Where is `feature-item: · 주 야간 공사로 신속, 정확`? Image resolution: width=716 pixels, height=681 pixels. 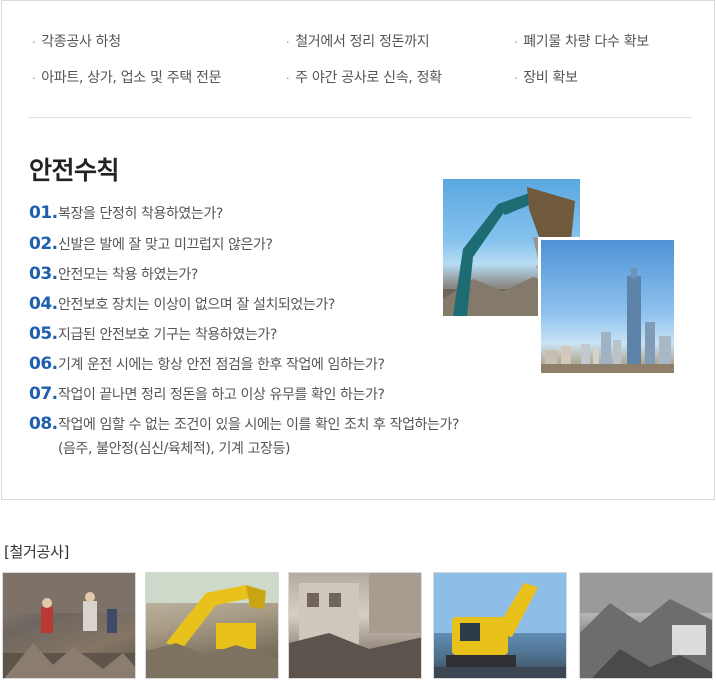 feature-item: · 주 야간 공사로 신속, 정확 is located at coordinates (364, 78).